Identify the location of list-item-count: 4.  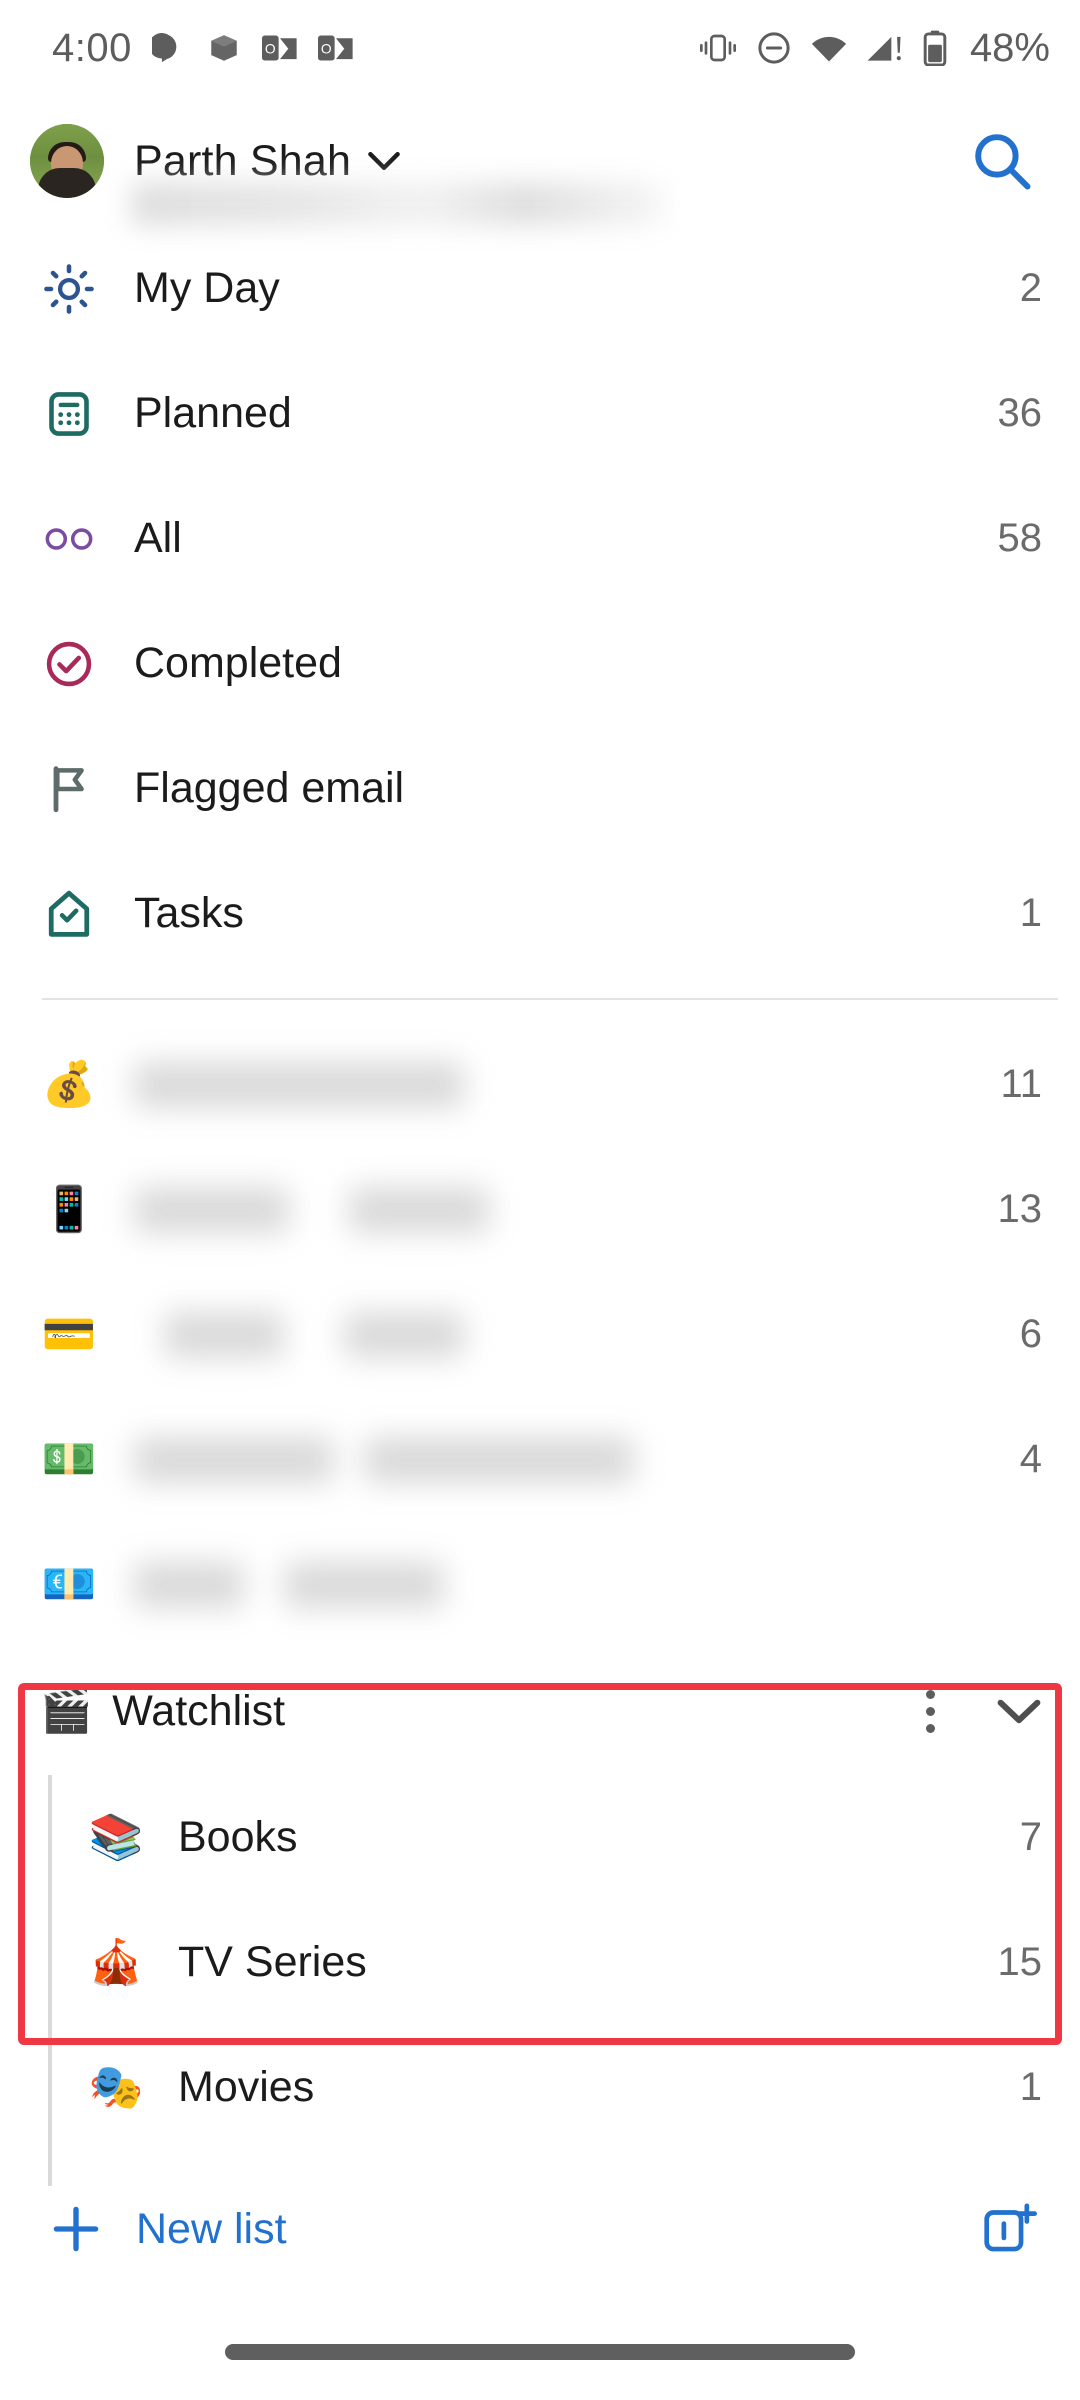
(1030, 1459).